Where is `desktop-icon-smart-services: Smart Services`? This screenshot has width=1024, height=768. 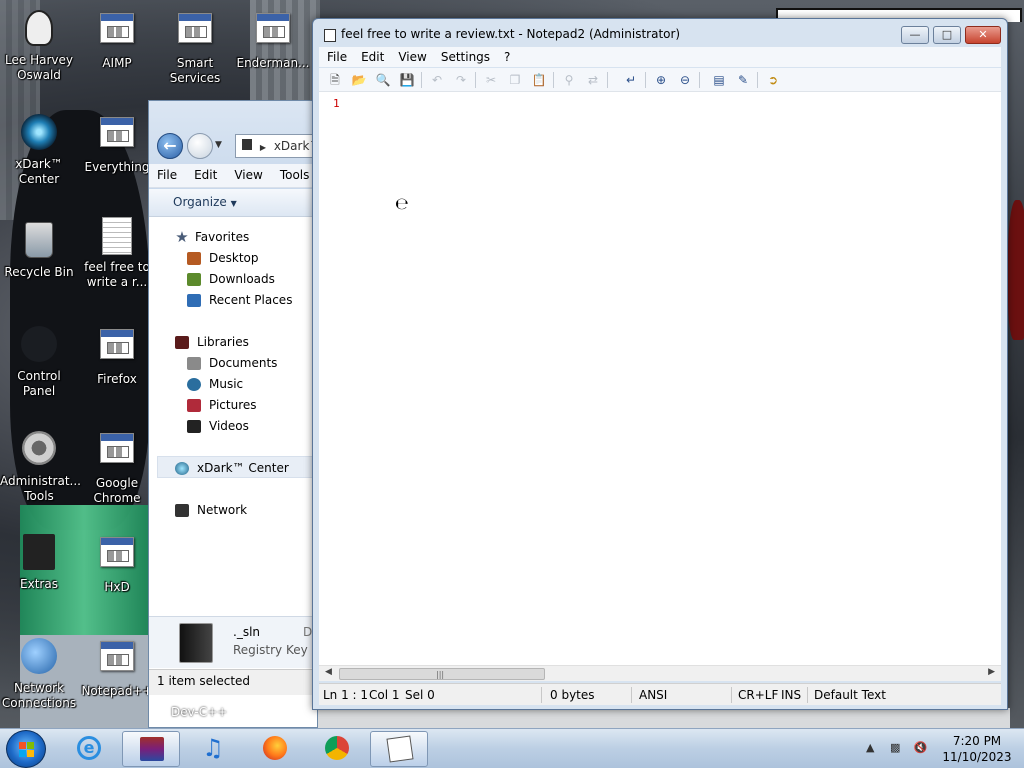 desktop-icon-smart-services: Smart Services is located at coordinates (195, 47).